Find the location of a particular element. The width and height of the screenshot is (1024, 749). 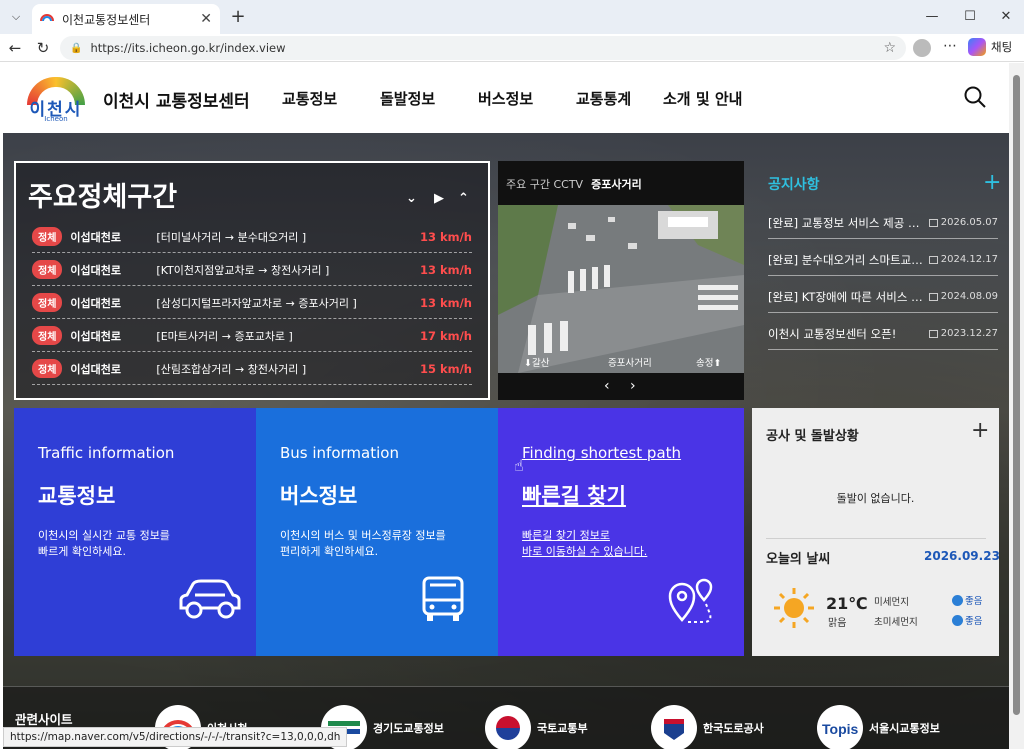

route-pin-icon is located at coordinates (690, 600).